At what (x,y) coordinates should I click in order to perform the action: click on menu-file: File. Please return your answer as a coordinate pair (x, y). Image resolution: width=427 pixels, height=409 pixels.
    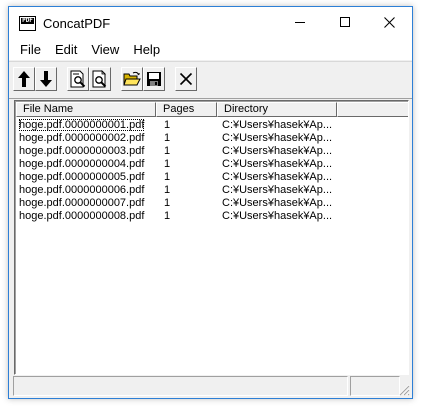
    Looking at the image, I should click on (31, 50).